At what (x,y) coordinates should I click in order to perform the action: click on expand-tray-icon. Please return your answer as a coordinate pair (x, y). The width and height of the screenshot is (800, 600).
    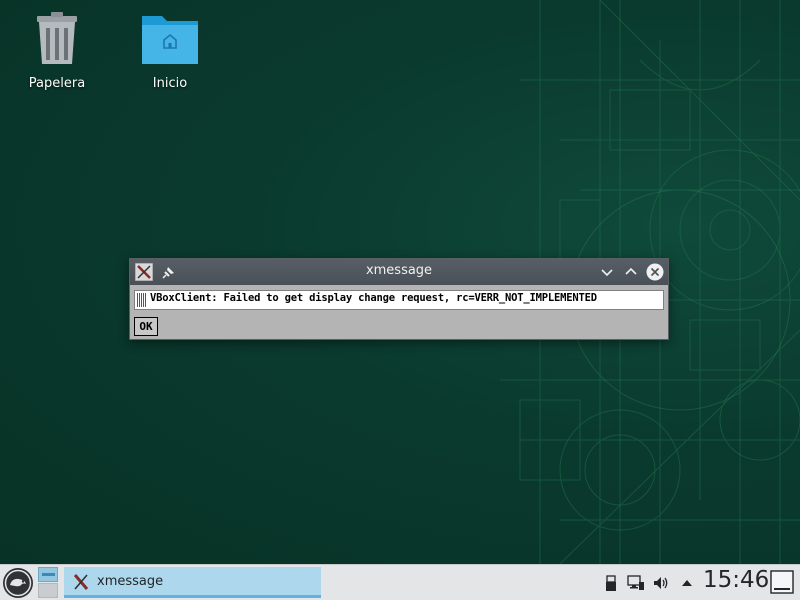
    Looking at the image, I should click on (687, 583).